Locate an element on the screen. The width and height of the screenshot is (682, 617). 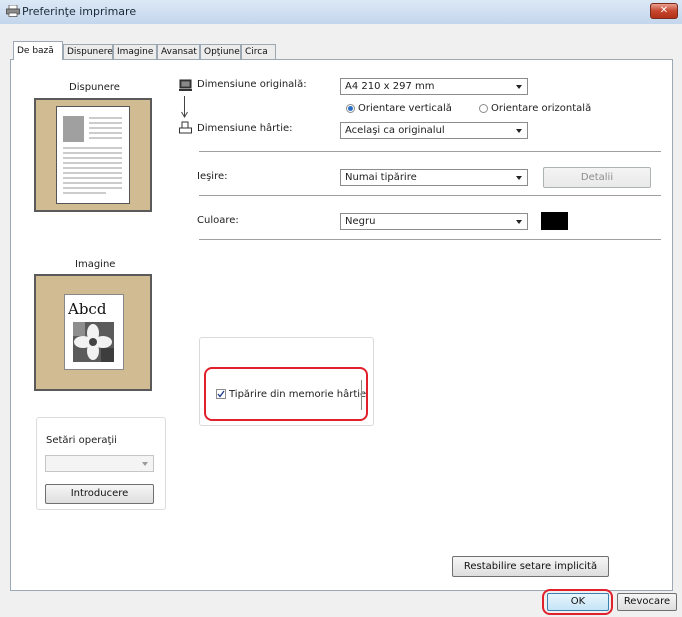
tab-advanced: Avansat is located at coordinates (178, 51).